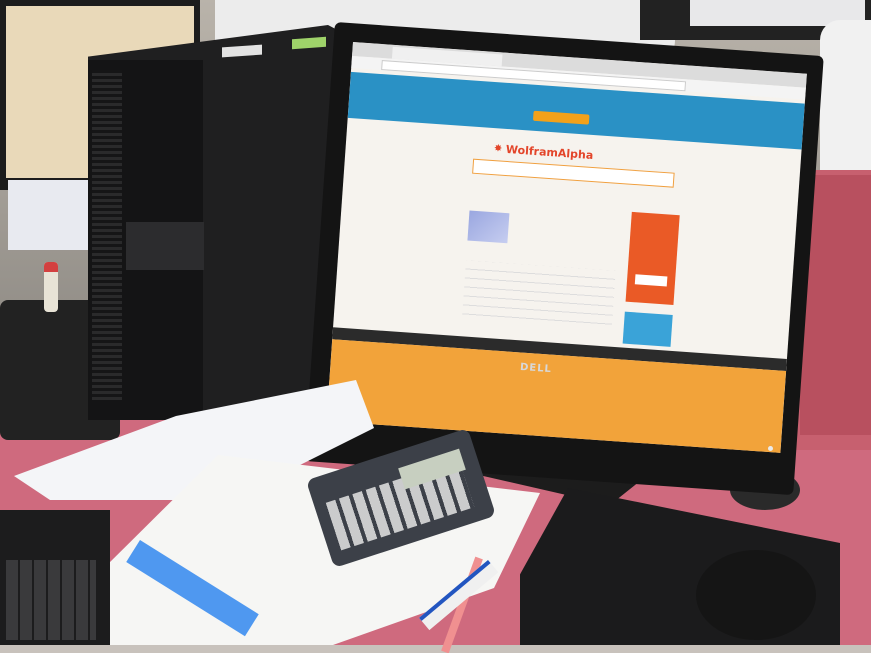 The width and height of the screenshot is (871, 653). I want to click on wolfram-star-icon: ✸, so click(498, 149).